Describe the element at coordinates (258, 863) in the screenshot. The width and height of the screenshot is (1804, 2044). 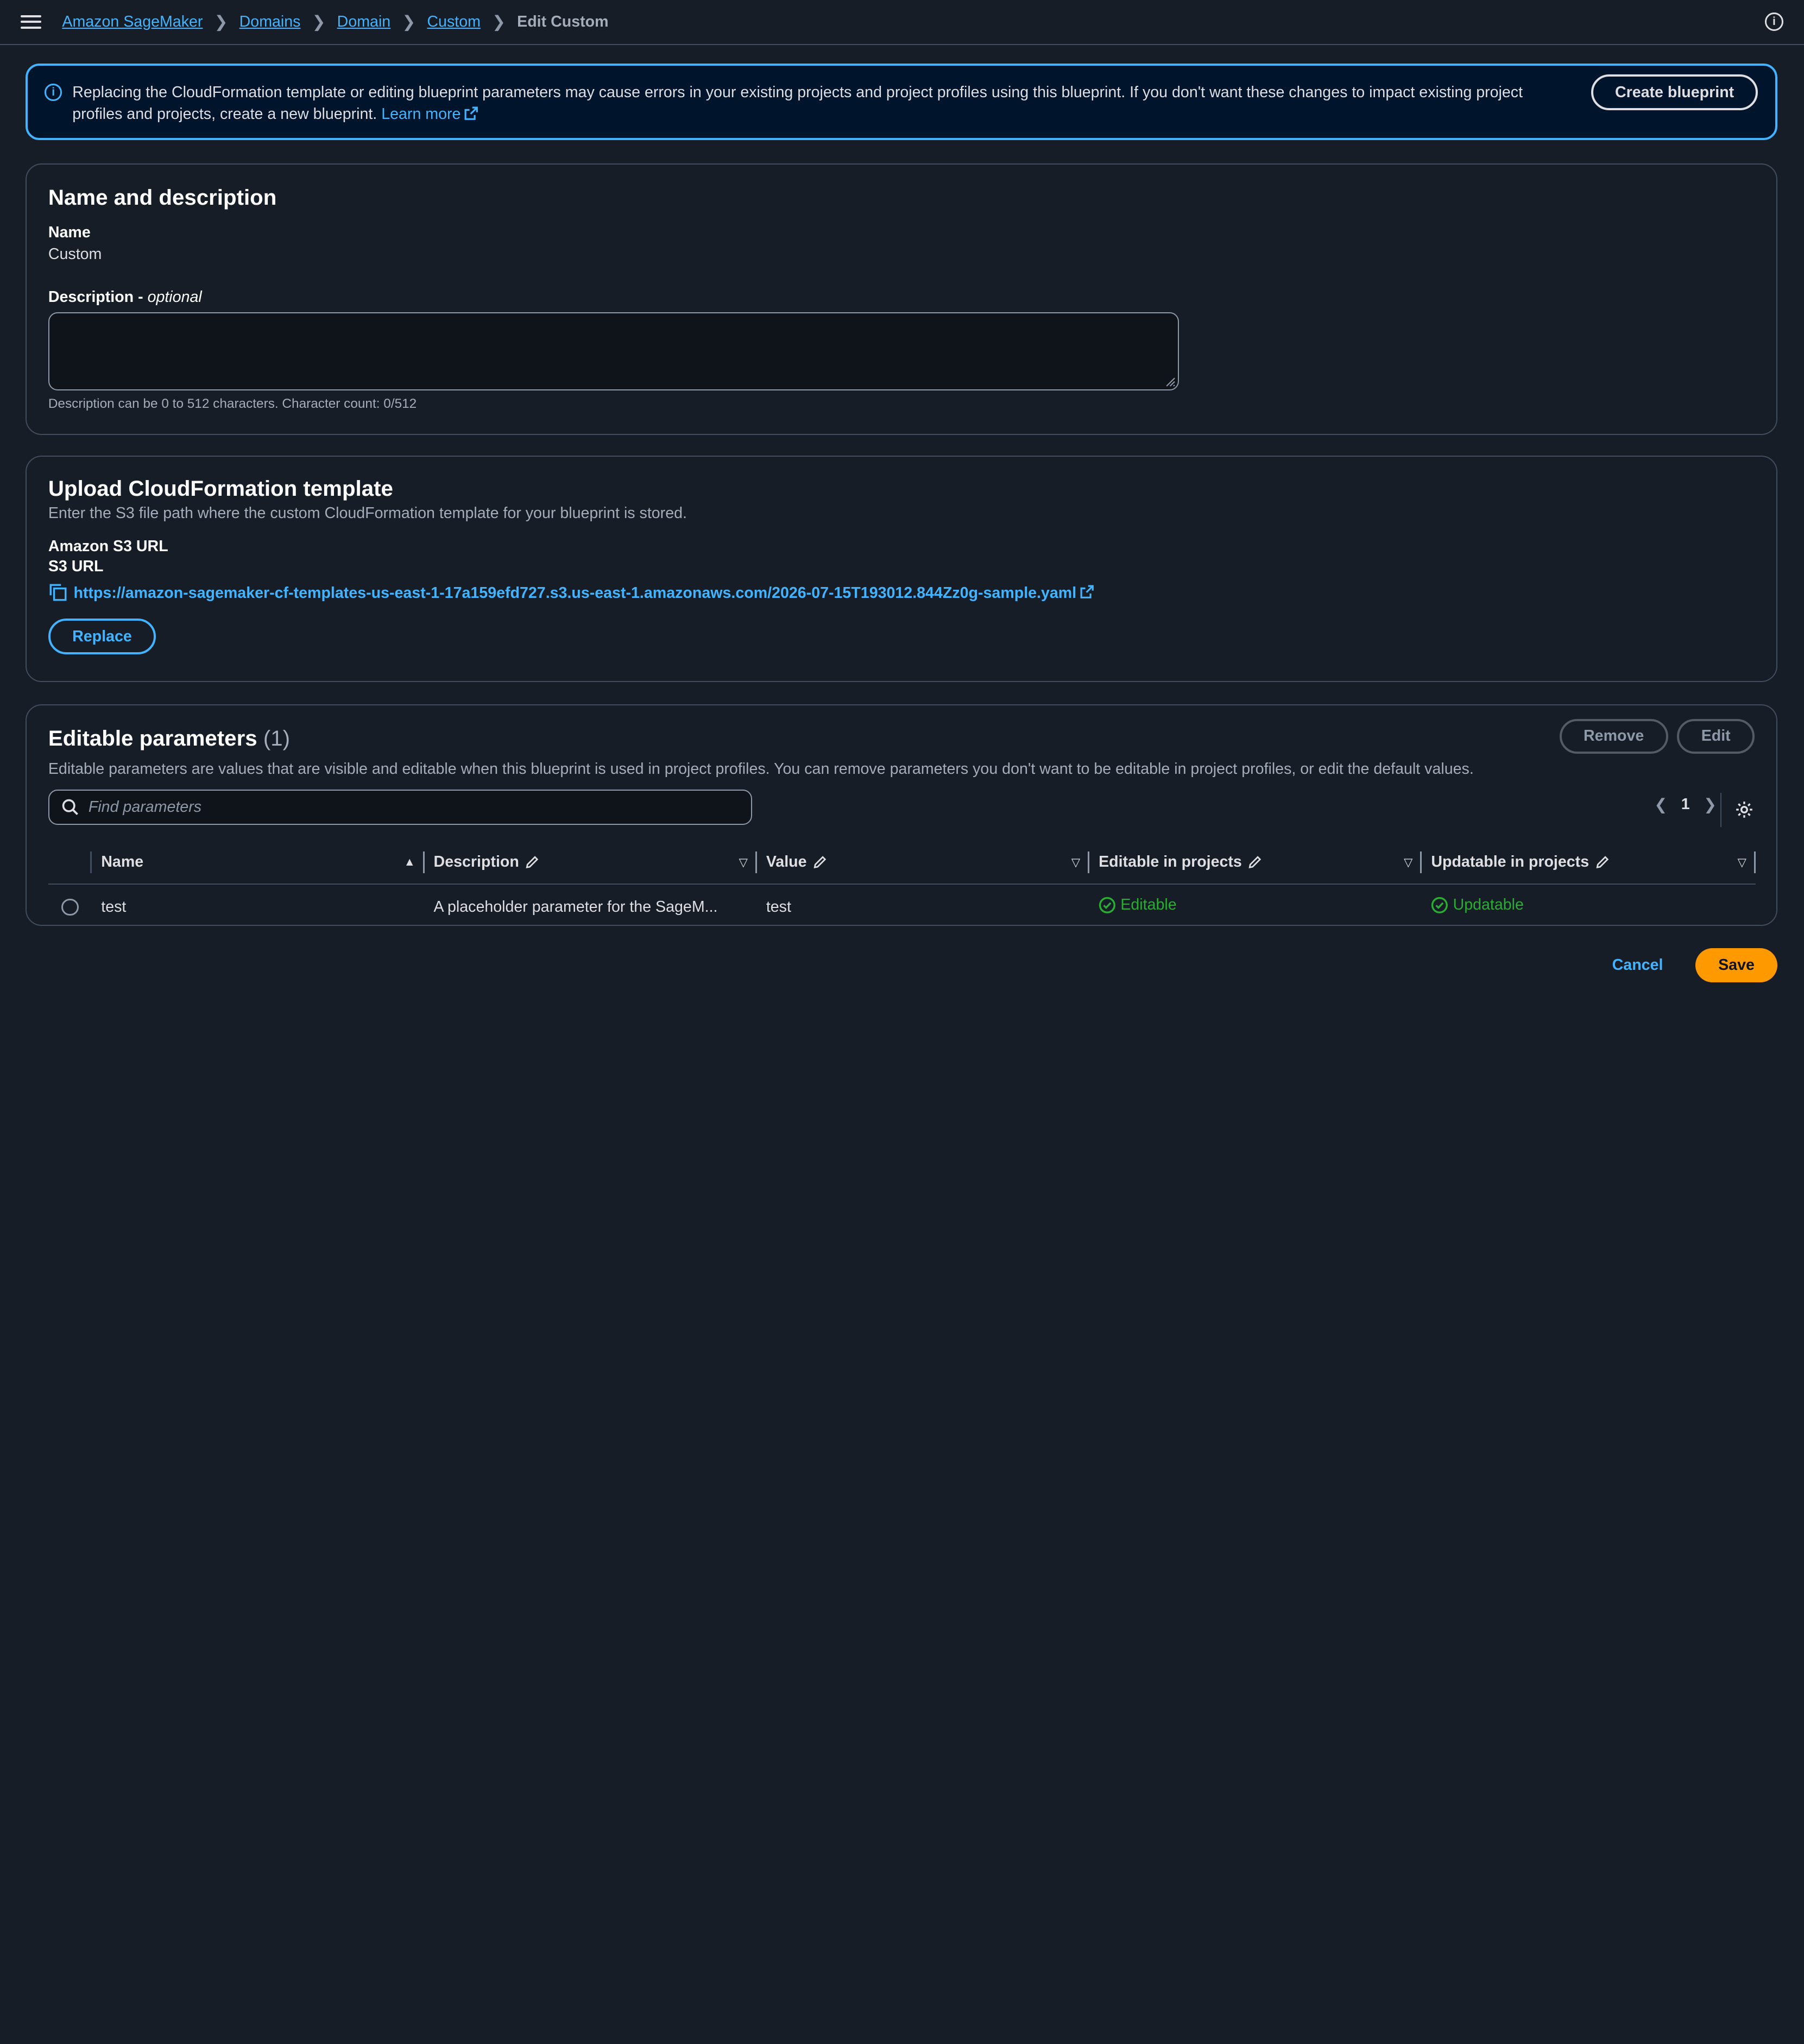
I see `column-header-name: Name ▲` at that location.